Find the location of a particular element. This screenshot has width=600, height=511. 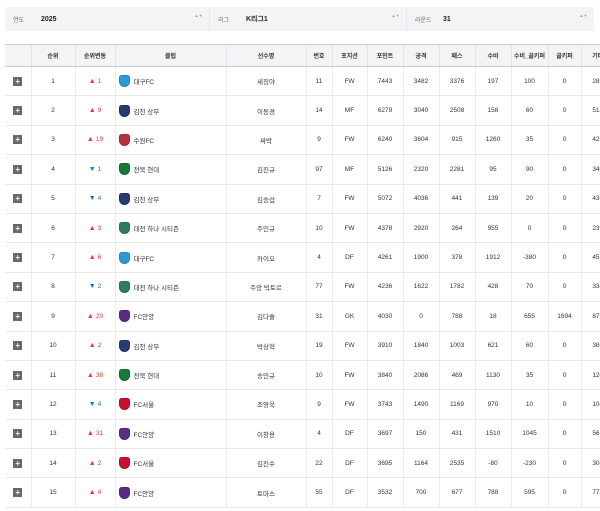

club-cell: FC서울 is located at coordinates (170, 463).